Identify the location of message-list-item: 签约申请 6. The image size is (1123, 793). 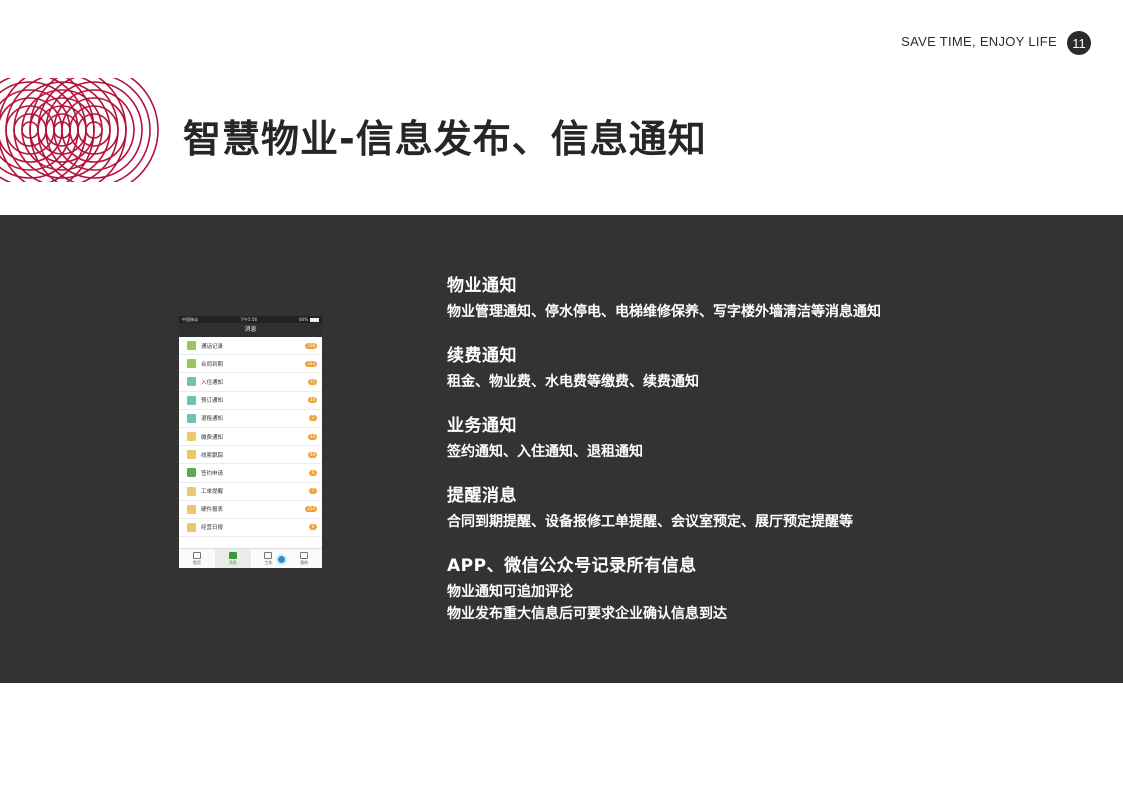
(250, 473).